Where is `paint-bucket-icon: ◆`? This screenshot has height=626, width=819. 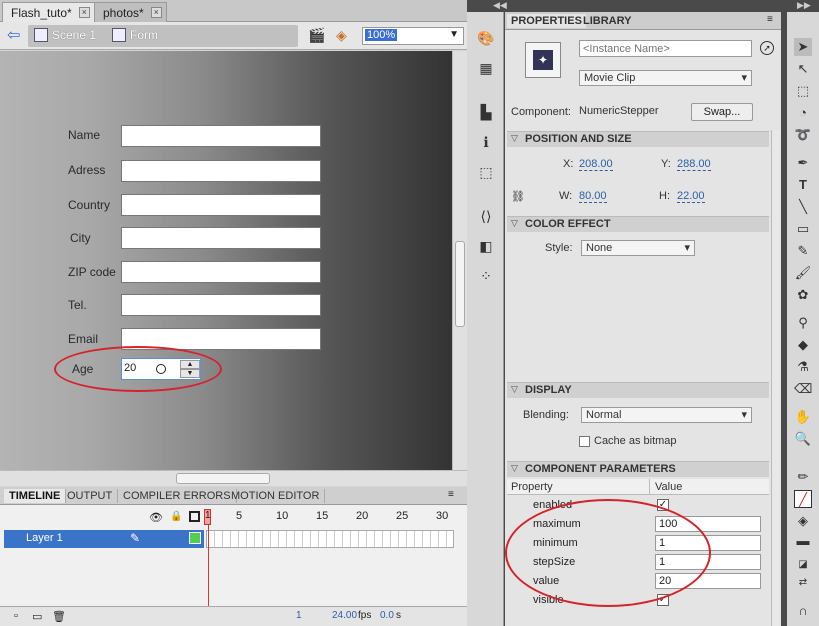 paint-bucket-icon: ◆ is located at coordinates (803, 345).